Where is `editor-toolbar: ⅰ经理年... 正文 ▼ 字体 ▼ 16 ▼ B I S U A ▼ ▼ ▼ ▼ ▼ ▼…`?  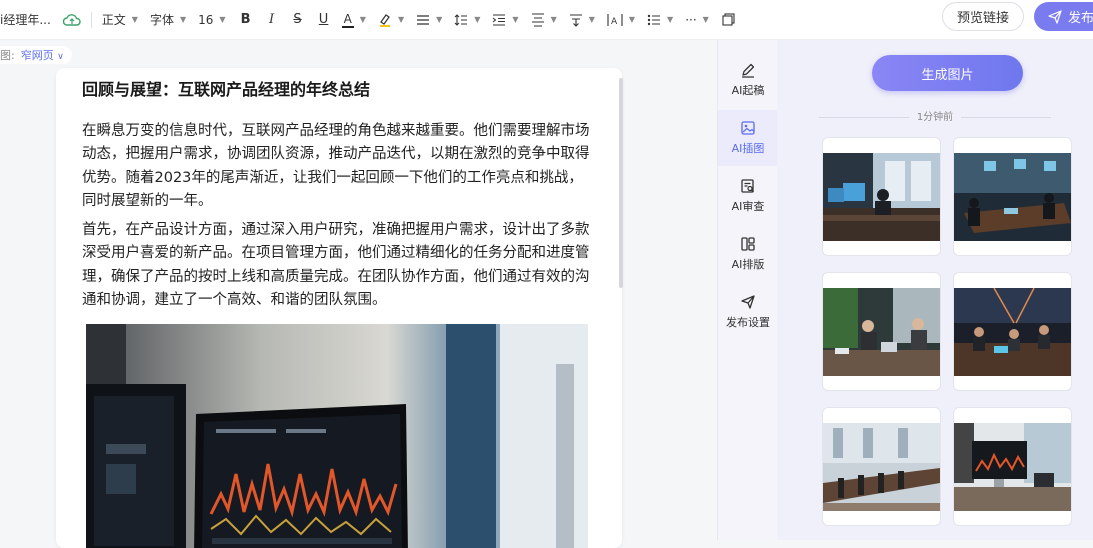
editor-toolbar: ⅰ经理年... 正文 ▼ 字体 ▼ 16 ▼ B I S U A ▼ ▼ ▼ ▼ ▼ ▼… is located at coordinates (546, 20).